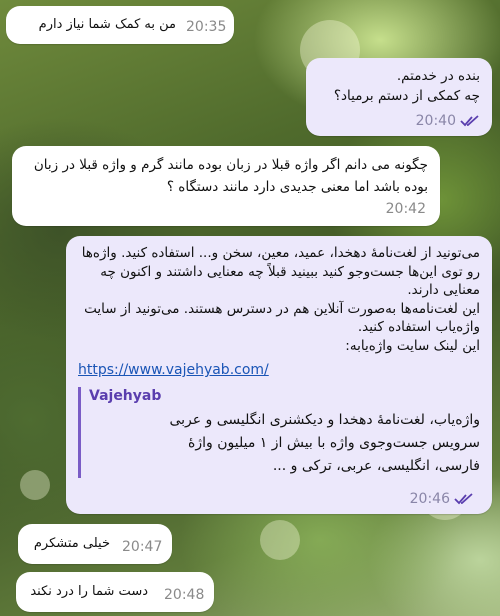  What do you see at coordinates (279, 370) in the screenshot?
I see `vajehyab-link: https://www.vajehyab.com/` at bounding box center [279, 370].